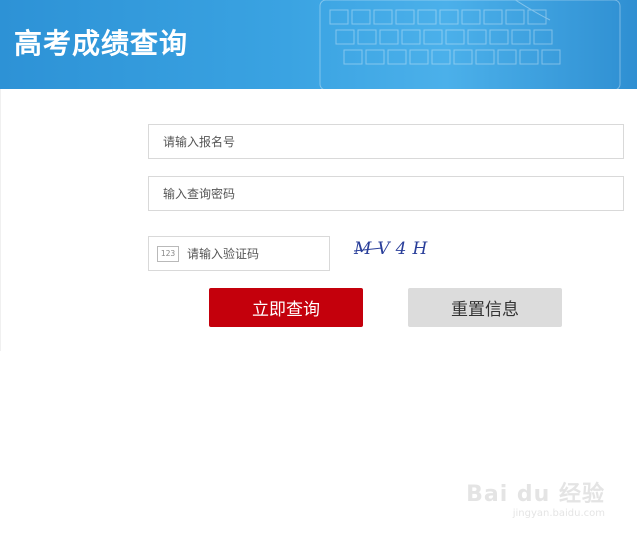 The width and height of the screenshot is (637, 535). I want to click on registration-number-input, so click(386, 141).